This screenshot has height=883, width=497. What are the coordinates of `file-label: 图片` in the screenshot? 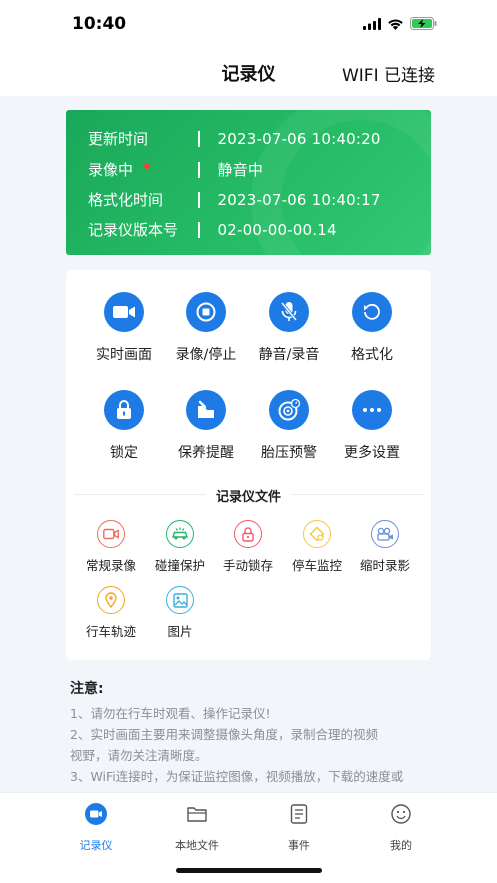 It's located at (180, 631).